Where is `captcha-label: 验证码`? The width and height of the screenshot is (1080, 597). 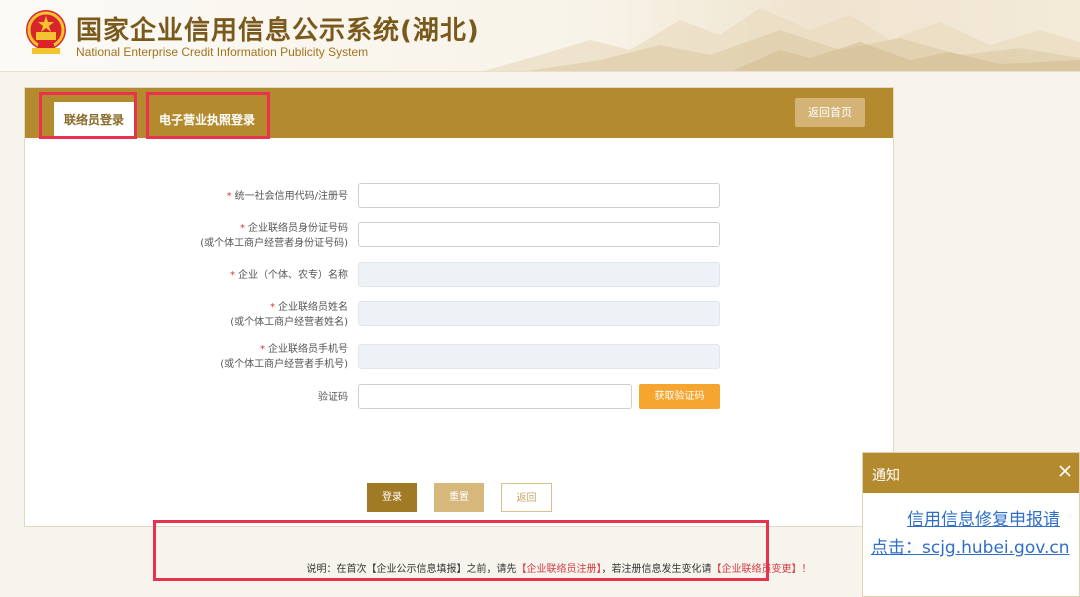 captcha-label: 验证码 is located at coordinates (333, 397).